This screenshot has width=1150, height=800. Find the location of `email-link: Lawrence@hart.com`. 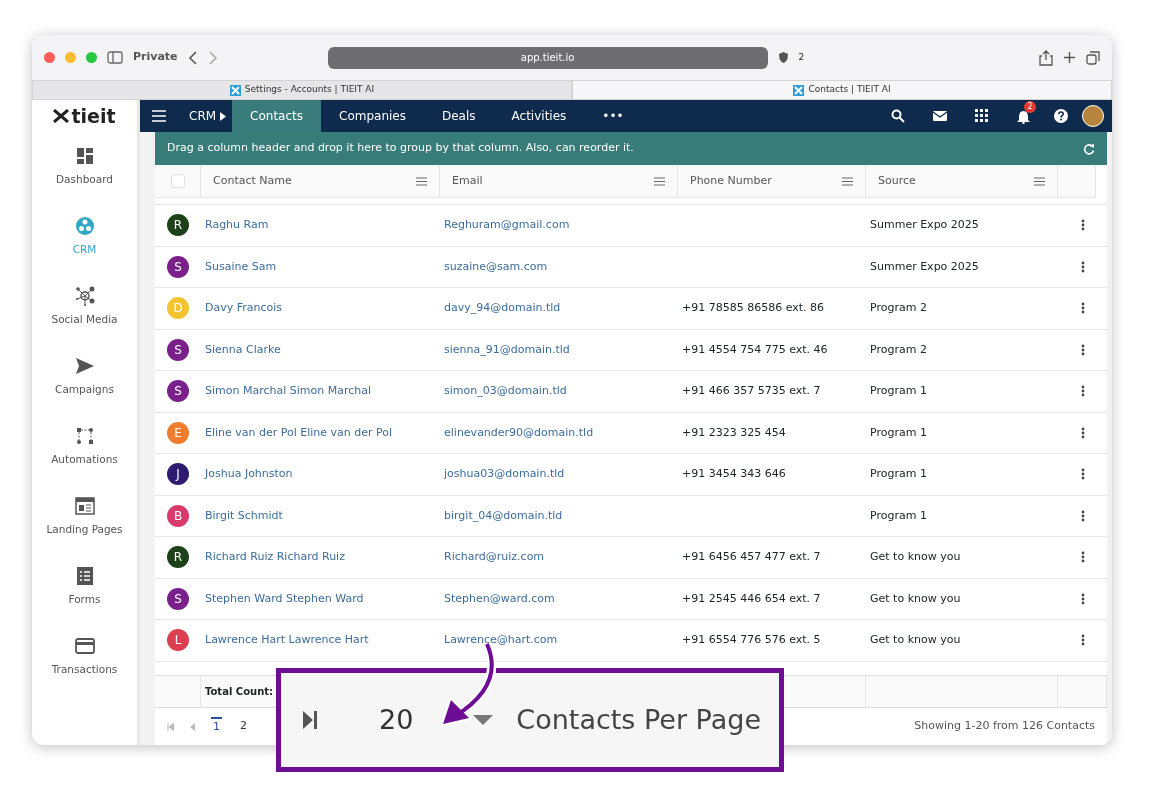

email-link: Lawrence@hart.com is located at coordinates (501, 640).